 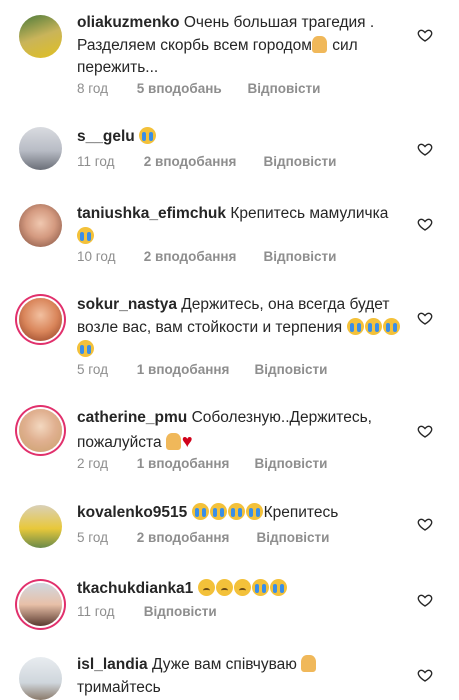 I want to click on comment-username: taniushka_efimchuk, so click(x=151, y=213).